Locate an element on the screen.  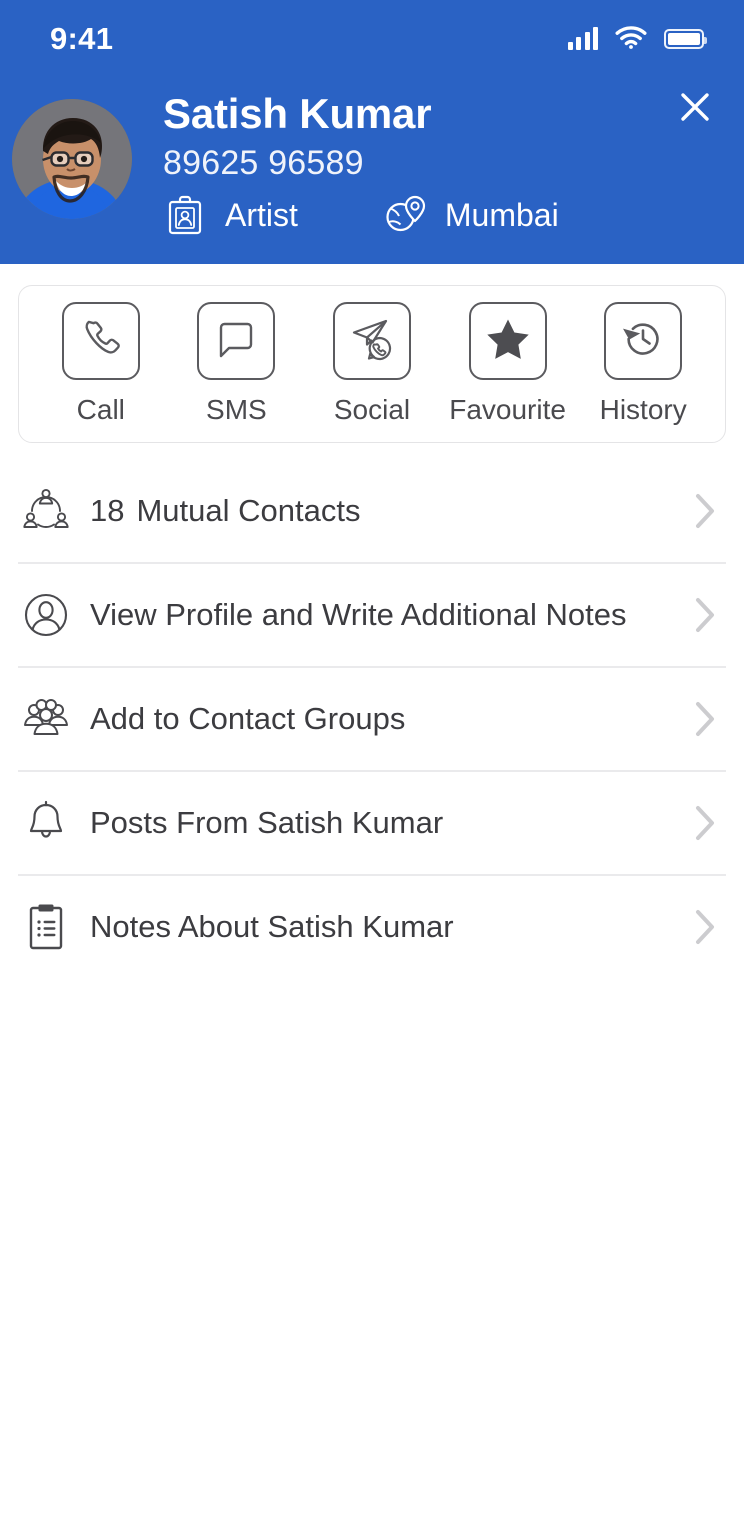
briefcase-person-icon is located at coordinates (185, 215).